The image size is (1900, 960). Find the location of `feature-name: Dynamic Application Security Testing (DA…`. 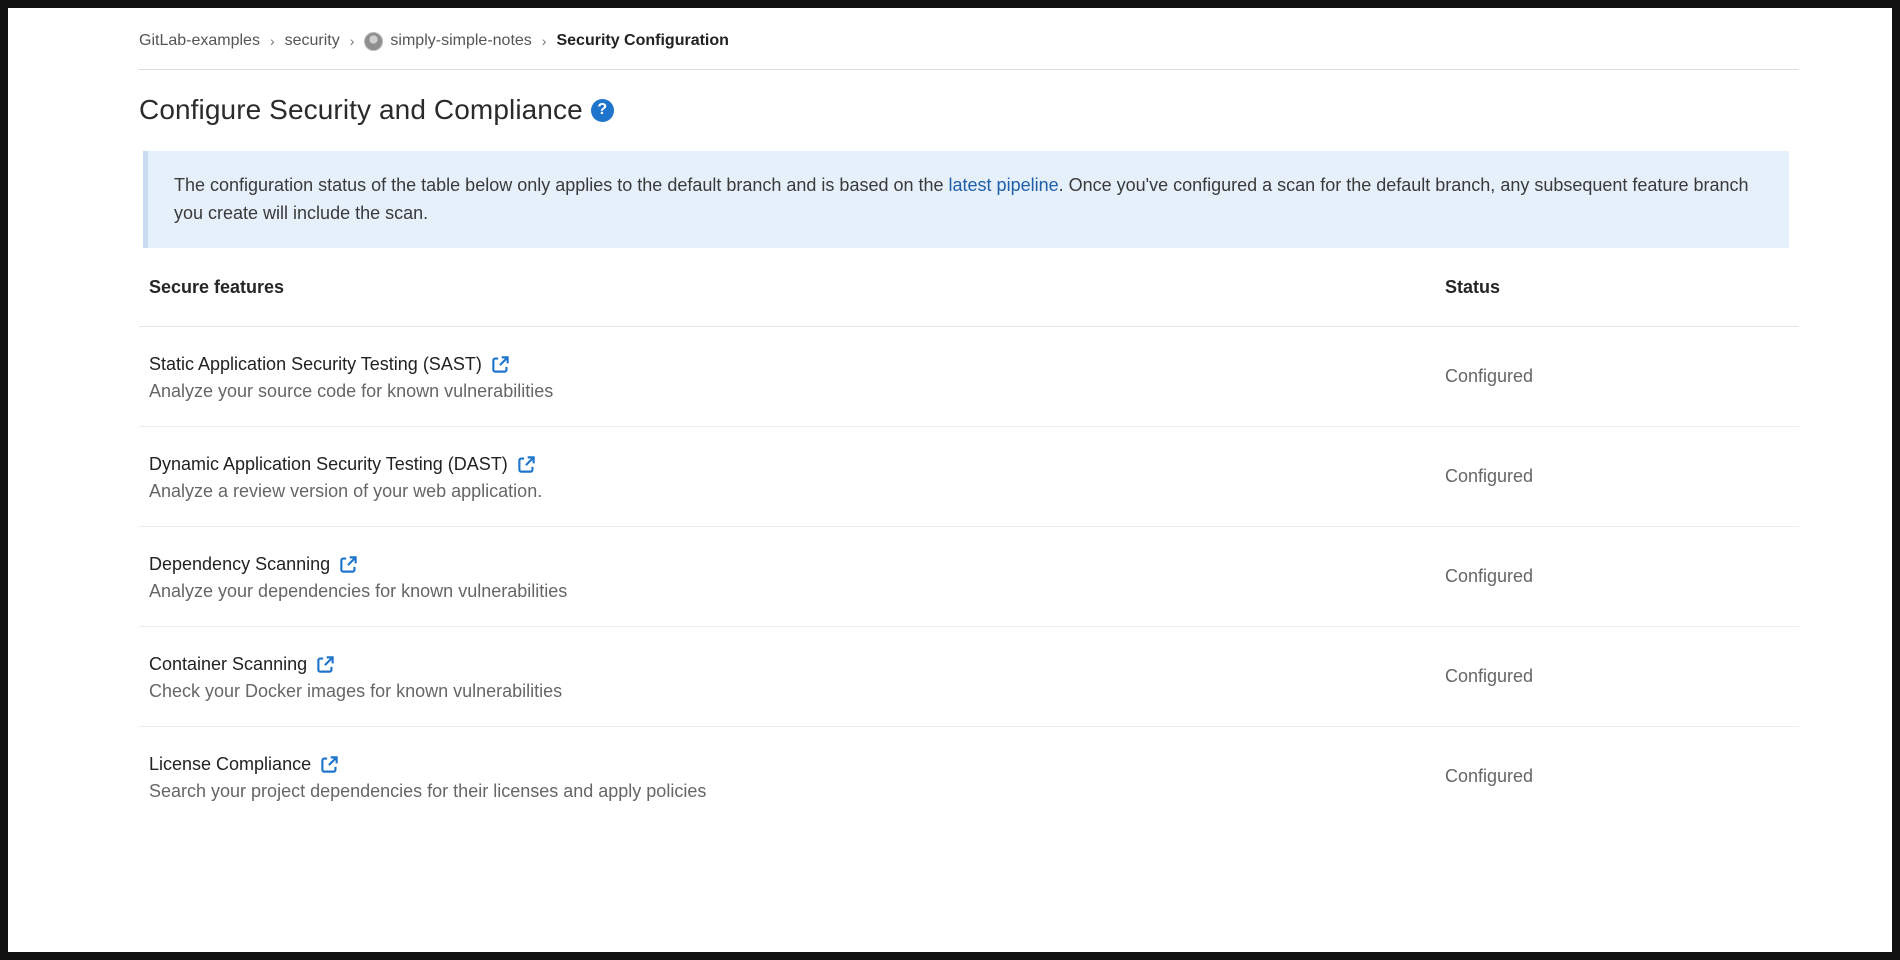

feature-name: Dynamic Application Security Testing (DA… is located at coordinates (328, 464).